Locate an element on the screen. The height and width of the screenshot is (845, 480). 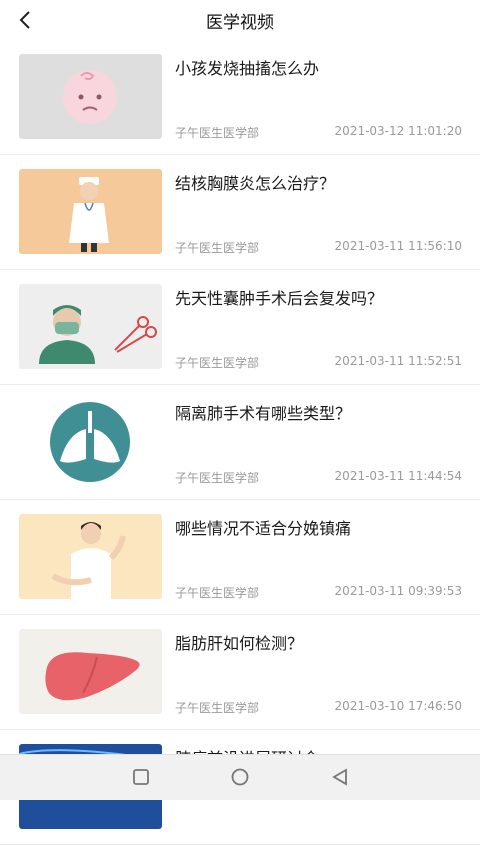
liver-icon is located at coordinates (90, 671).